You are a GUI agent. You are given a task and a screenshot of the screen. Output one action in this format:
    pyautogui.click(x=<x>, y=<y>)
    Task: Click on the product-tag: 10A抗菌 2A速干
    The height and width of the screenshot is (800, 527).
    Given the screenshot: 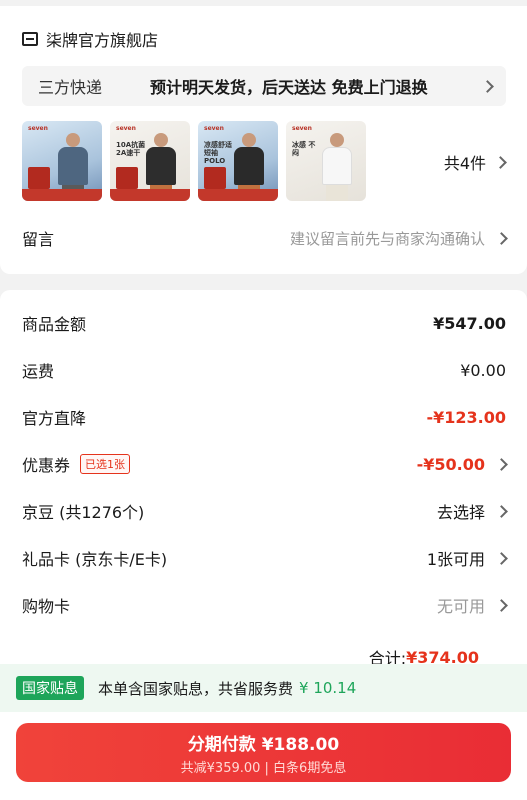 What is the action you would take?
    pyautogui.click(x=131, y=149)
    